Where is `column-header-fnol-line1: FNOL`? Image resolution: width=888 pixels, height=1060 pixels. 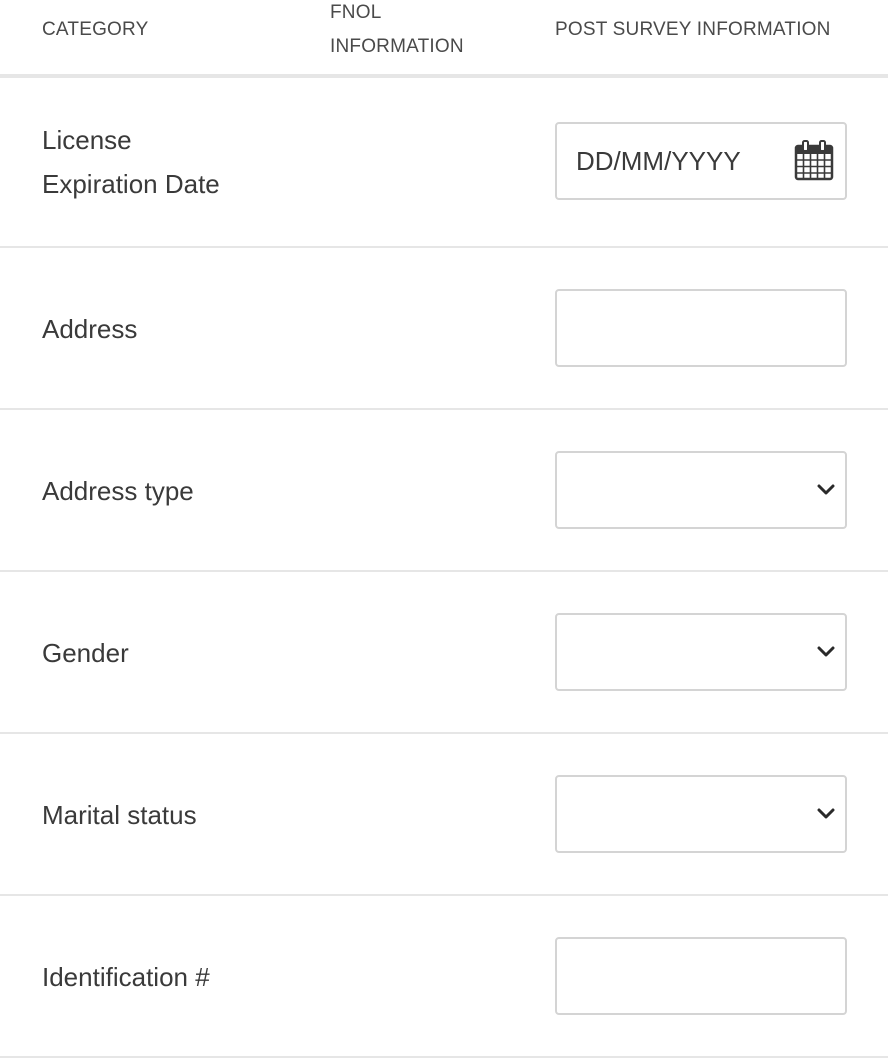 column-header-fnol-line1: FNOL is located at coordinates (356, 12).